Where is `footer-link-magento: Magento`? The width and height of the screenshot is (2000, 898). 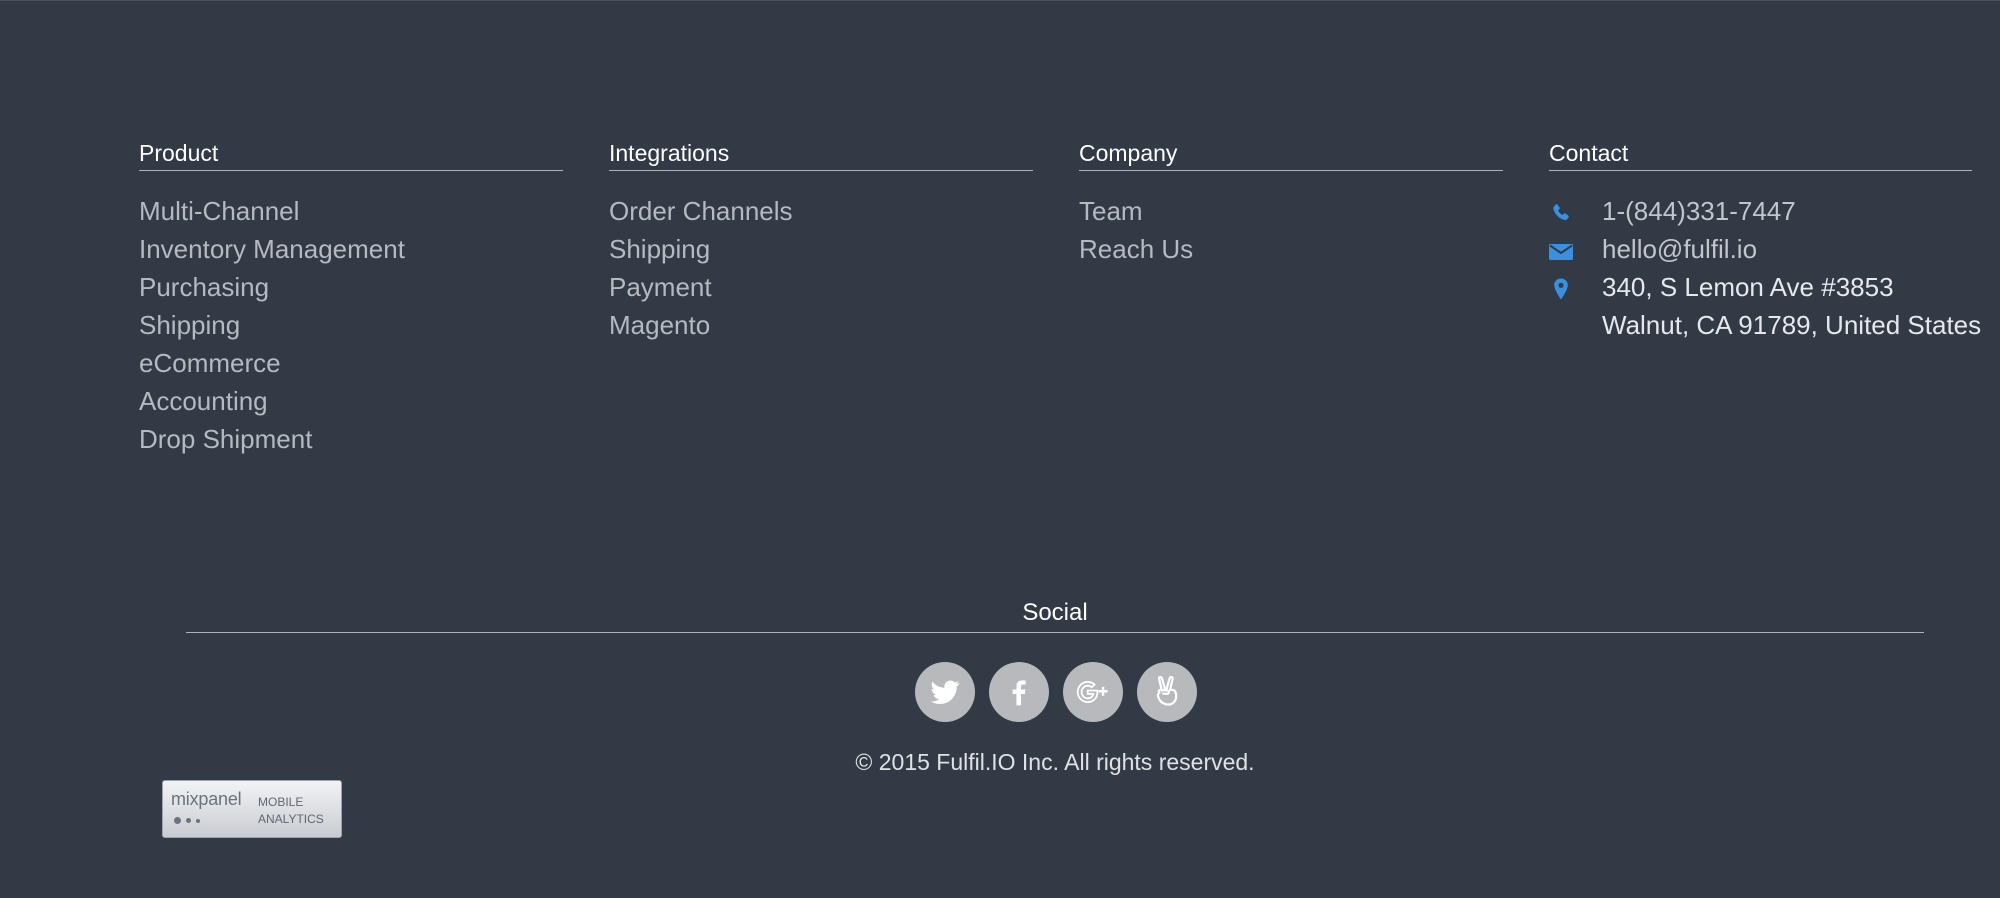 footer-link-magento: Magento is located at coordinates (821, 325).